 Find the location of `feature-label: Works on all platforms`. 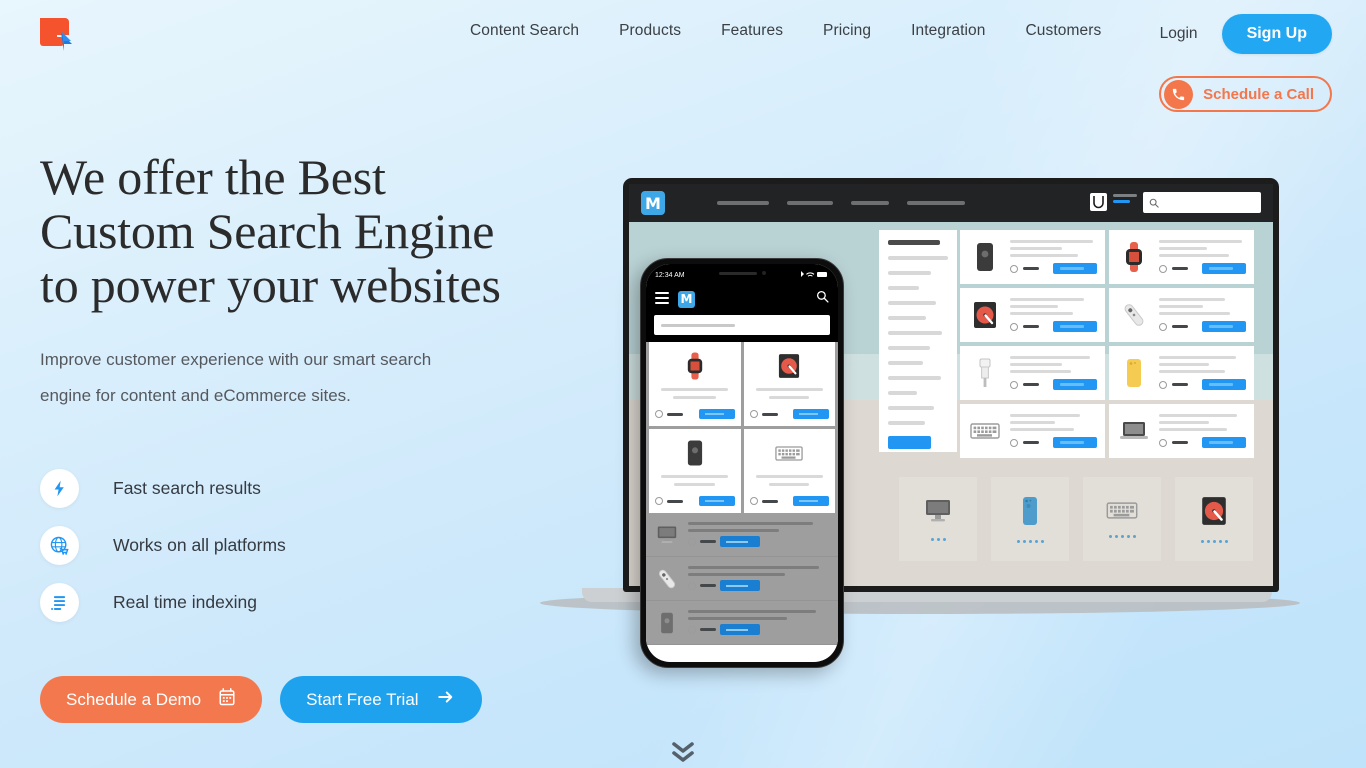

feature-label: Works on all platforms is located at coordinates (199, 545).